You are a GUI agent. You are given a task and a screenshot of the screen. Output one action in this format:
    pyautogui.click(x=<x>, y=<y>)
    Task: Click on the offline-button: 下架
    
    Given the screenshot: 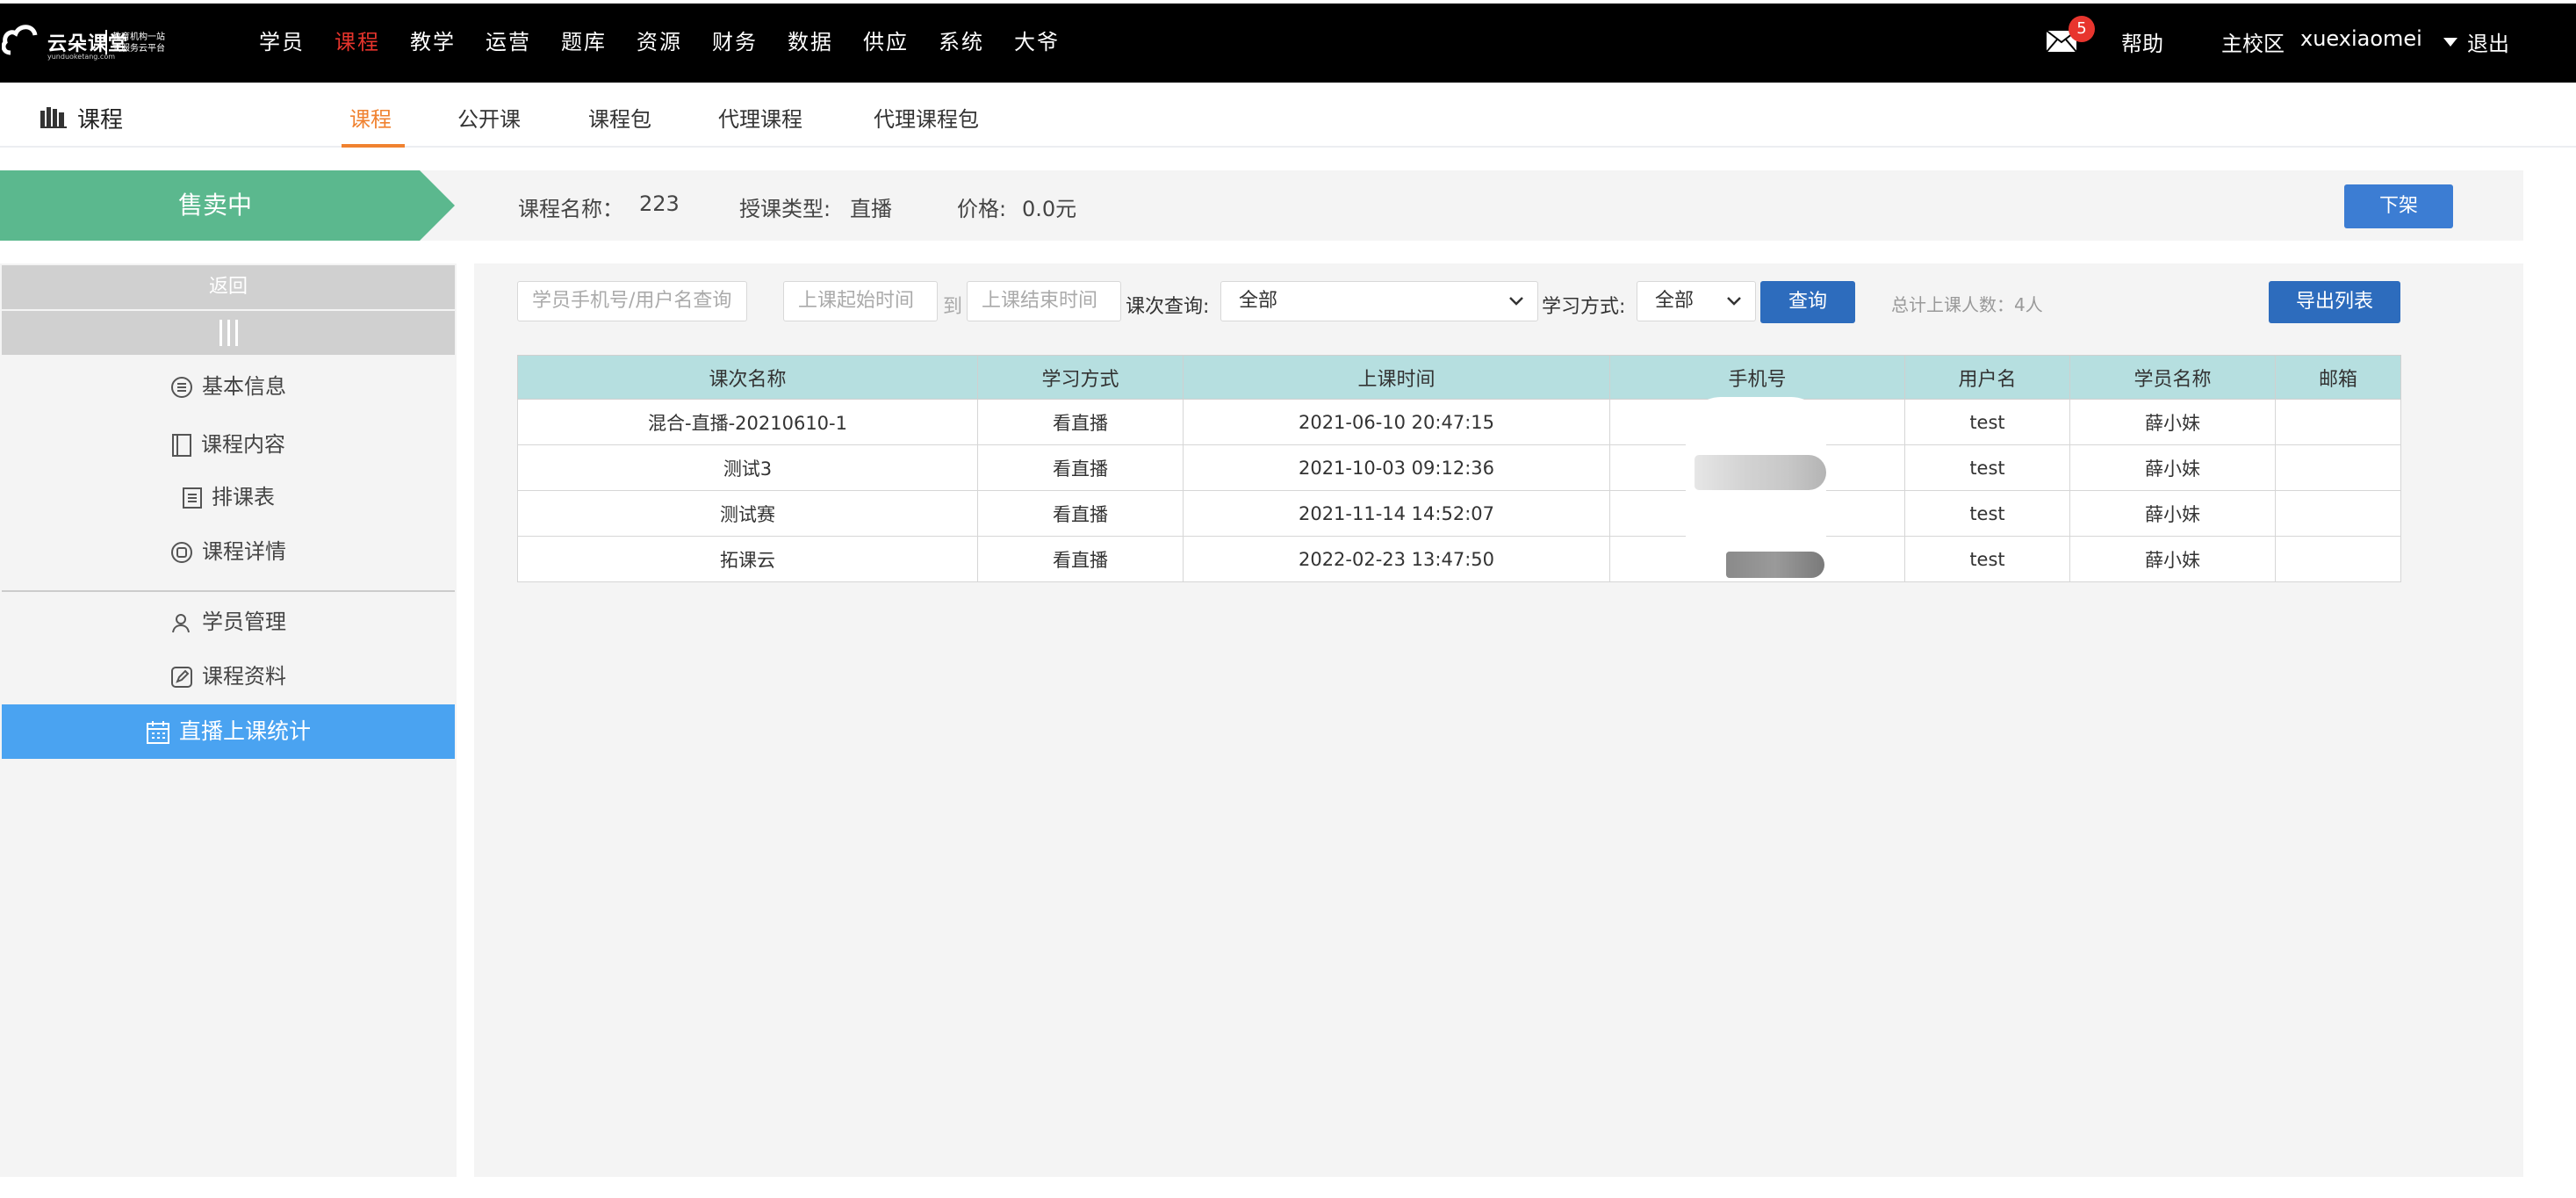 What is the action you would take?
    pyautogui.click(x=2398, y=206)
    